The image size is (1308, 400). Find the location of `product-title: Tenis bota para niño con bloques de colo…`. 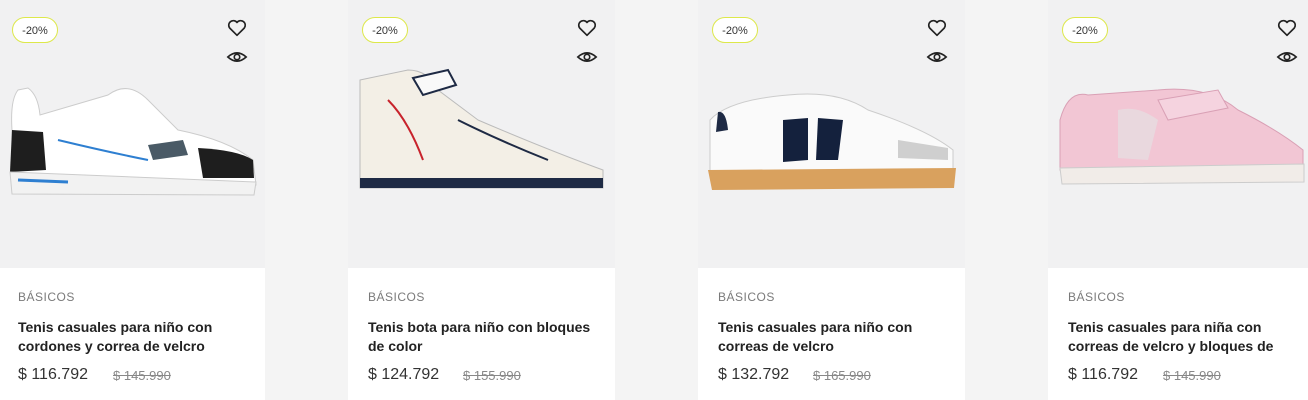

product-title: Tenis bota para niño con bloques de colo… is located at coordinates (483, 337).